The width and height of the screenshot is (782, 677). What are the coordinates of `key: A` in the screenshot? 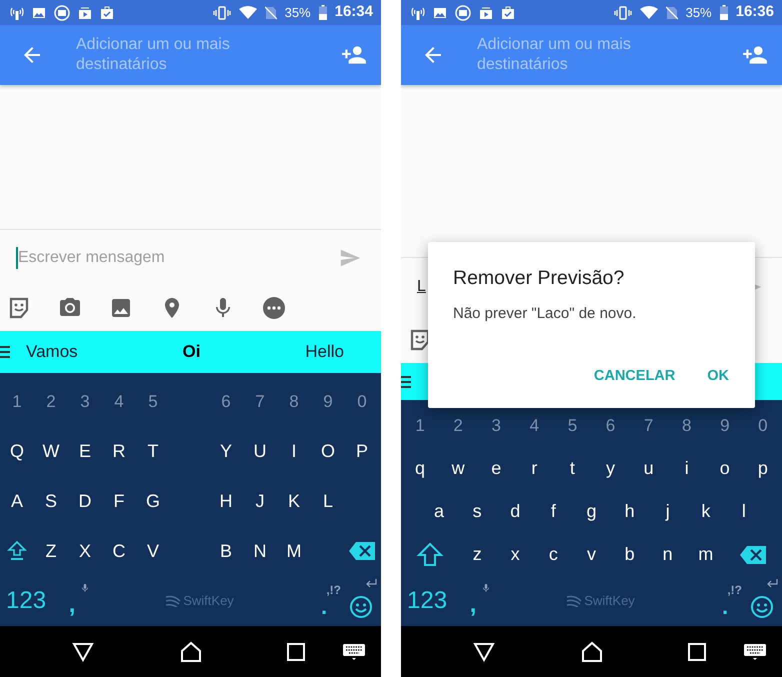 It's located at (17, 501).